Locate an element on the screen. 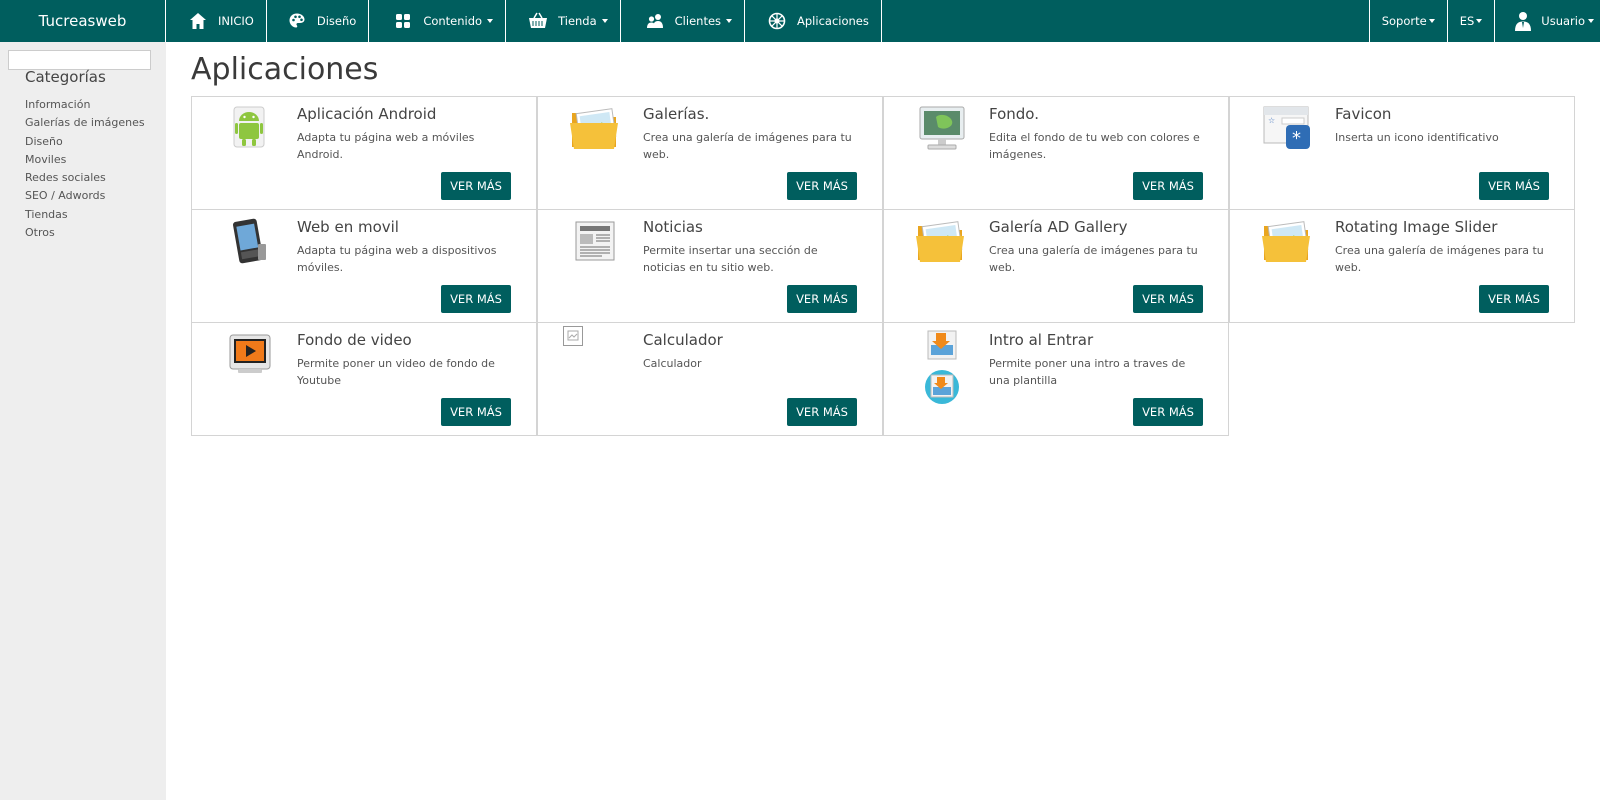 The image size is (1600, 800). intro-icon is located at coordinates (942, 369).